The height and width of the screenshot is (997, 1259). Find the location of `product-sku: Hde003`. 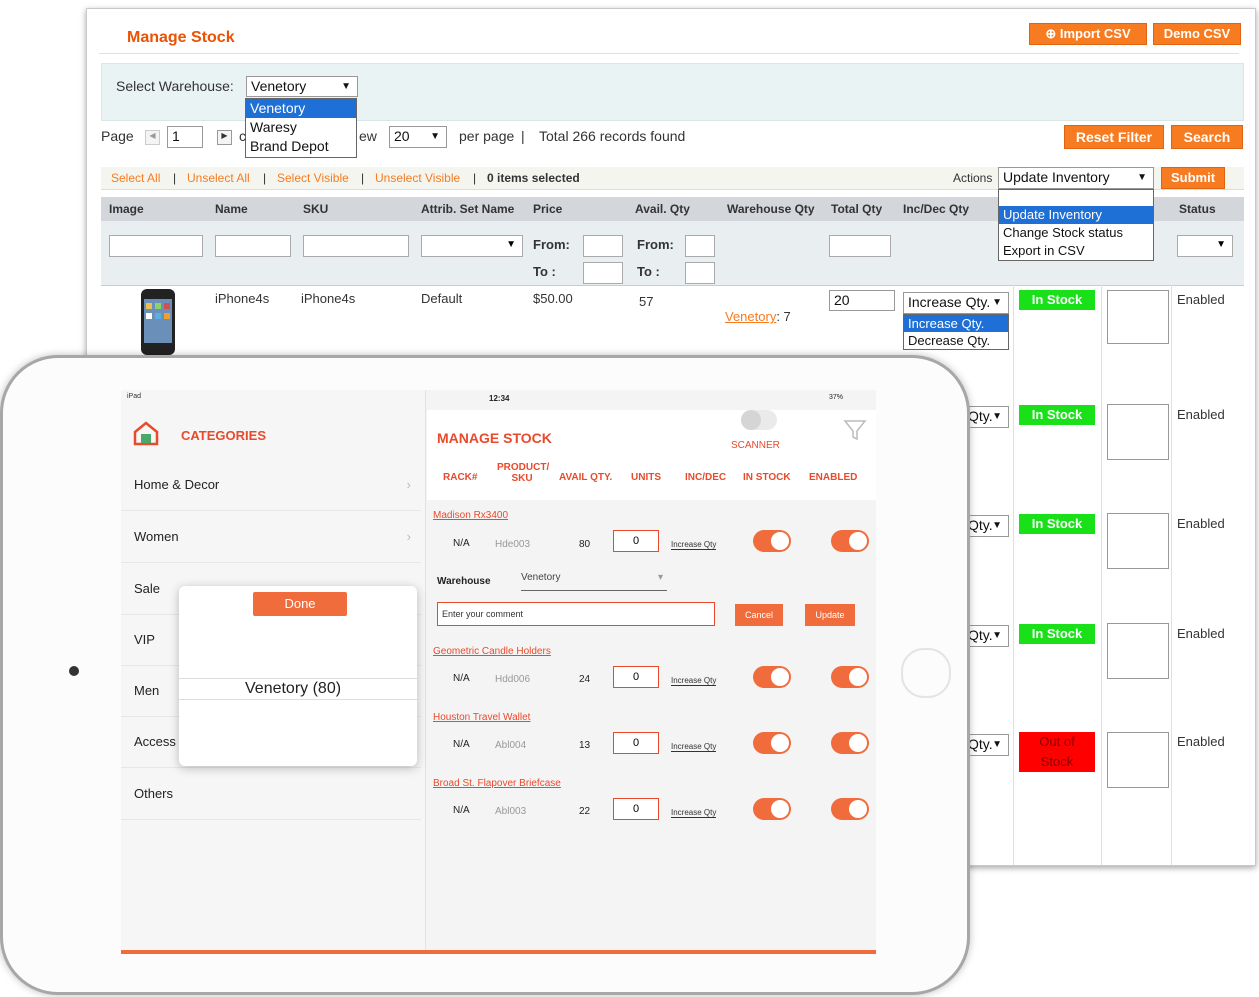

product-sku: Hde003 is located at coordinates (513, 544).